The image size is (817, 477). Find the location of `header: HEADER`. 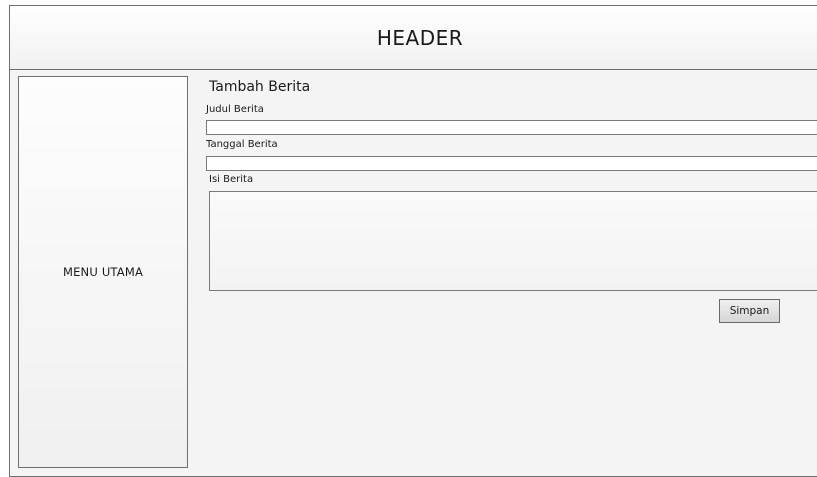

header: HEADER is located at coordinates (413, 38).